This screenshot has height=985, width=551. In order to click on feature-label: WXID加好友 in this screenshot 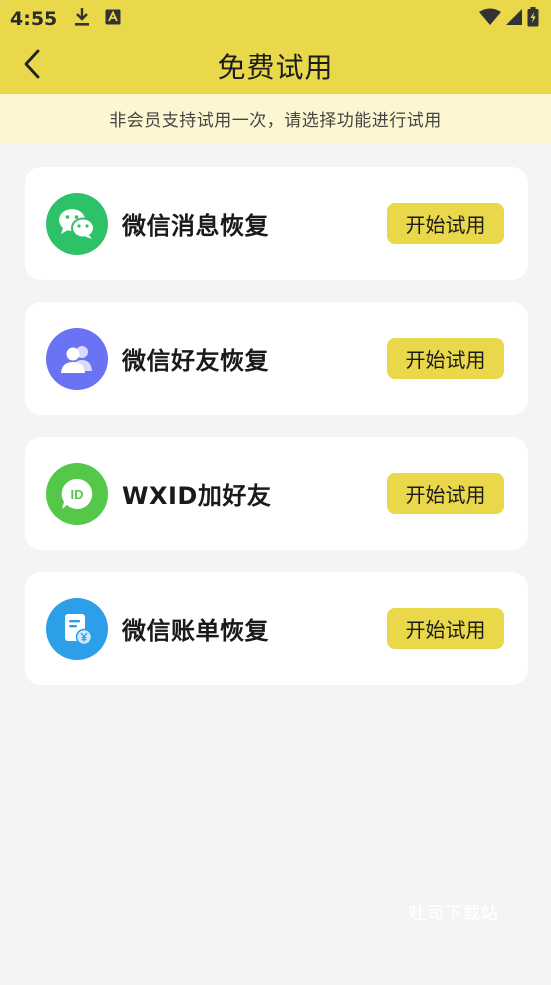, I will do `click(197, 496)`.